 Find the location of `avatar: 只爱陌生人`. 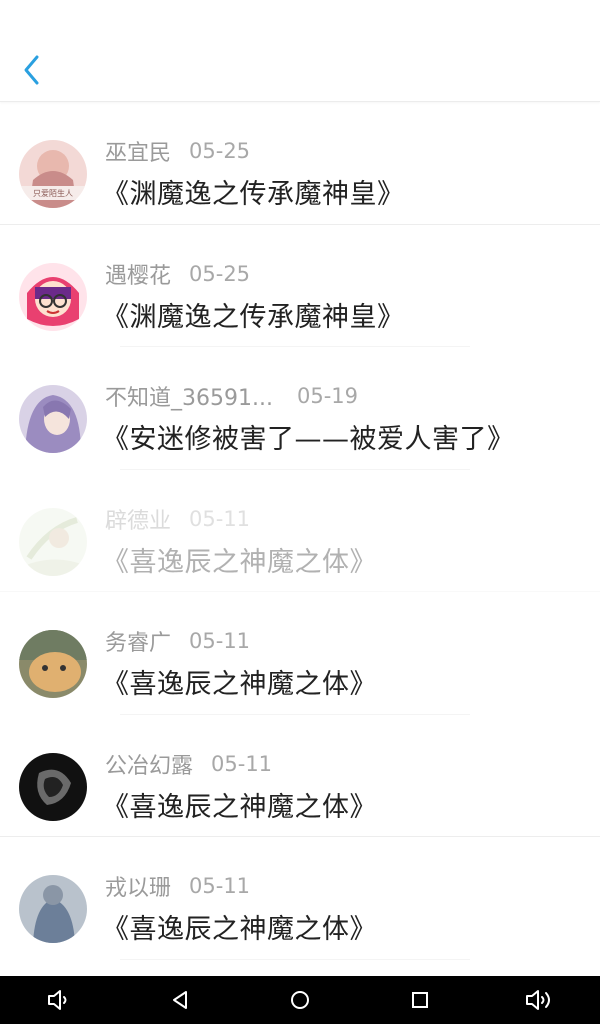

avatar: 只爱陌生人 is located at coordinates (53, 174).